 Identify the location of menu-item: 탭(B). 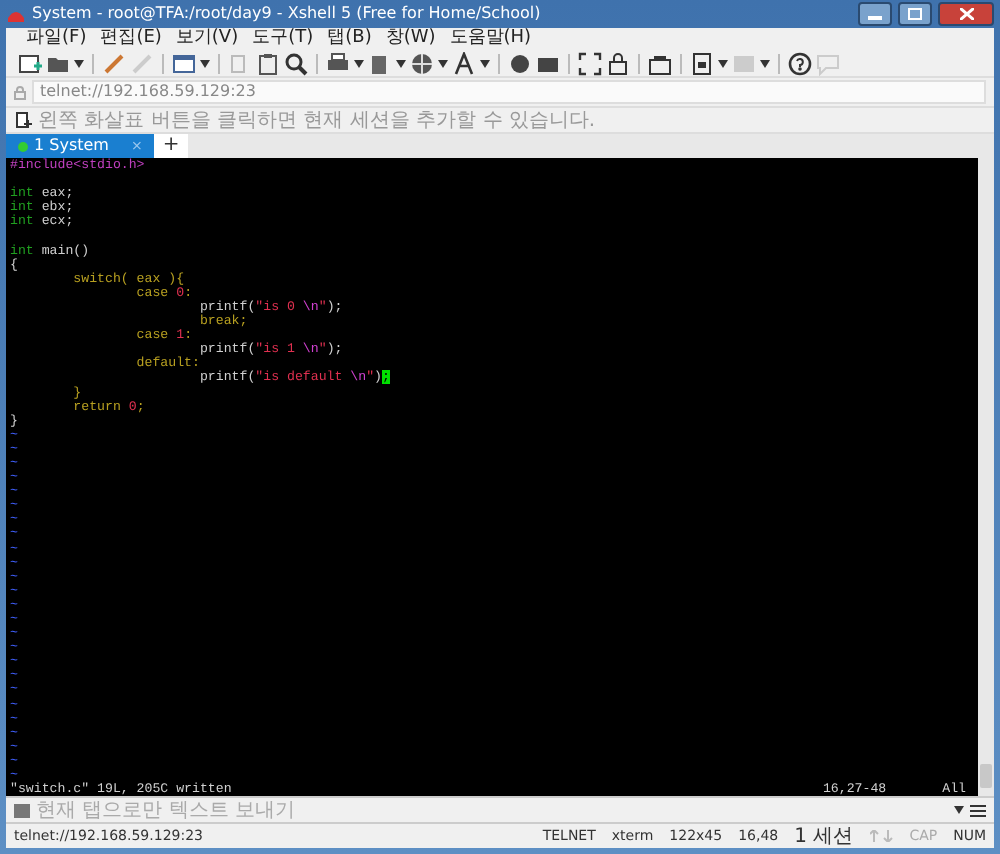
(349, 40).